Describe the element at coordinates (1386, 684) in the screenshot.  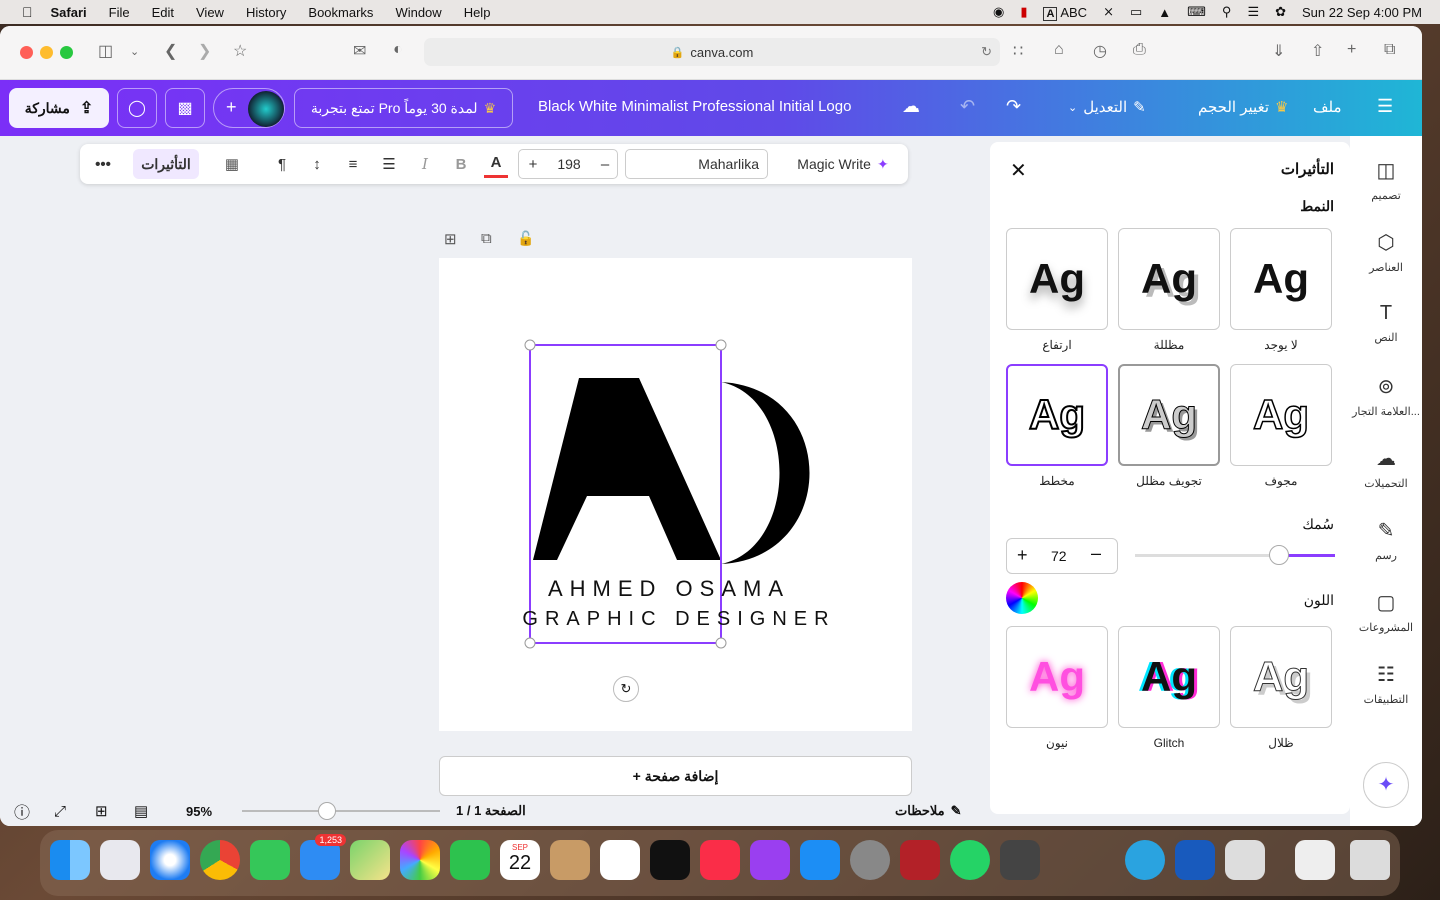
I see `rail-item: ☷ التطبيقات` at that location.